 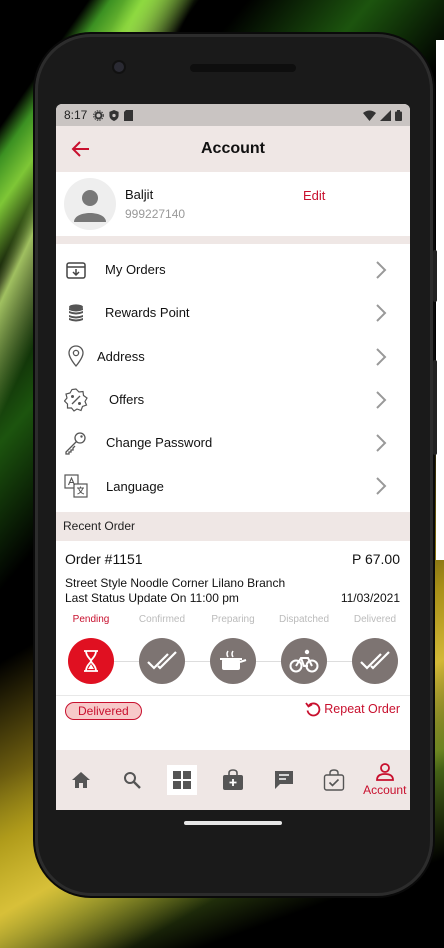 I want to click on app-bar: Account, so click(x=233, y=149).